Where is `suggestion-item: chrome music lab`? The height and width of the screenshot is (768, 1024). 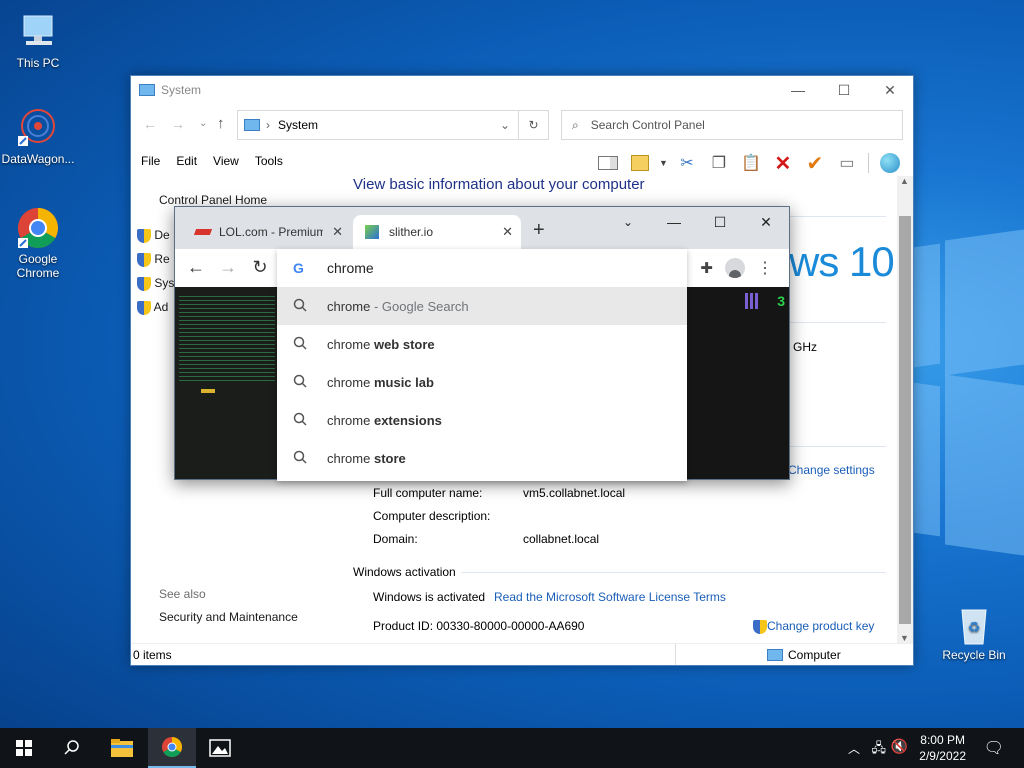
suggestion-item: chrome music lab is located at coordinates (482, 382).